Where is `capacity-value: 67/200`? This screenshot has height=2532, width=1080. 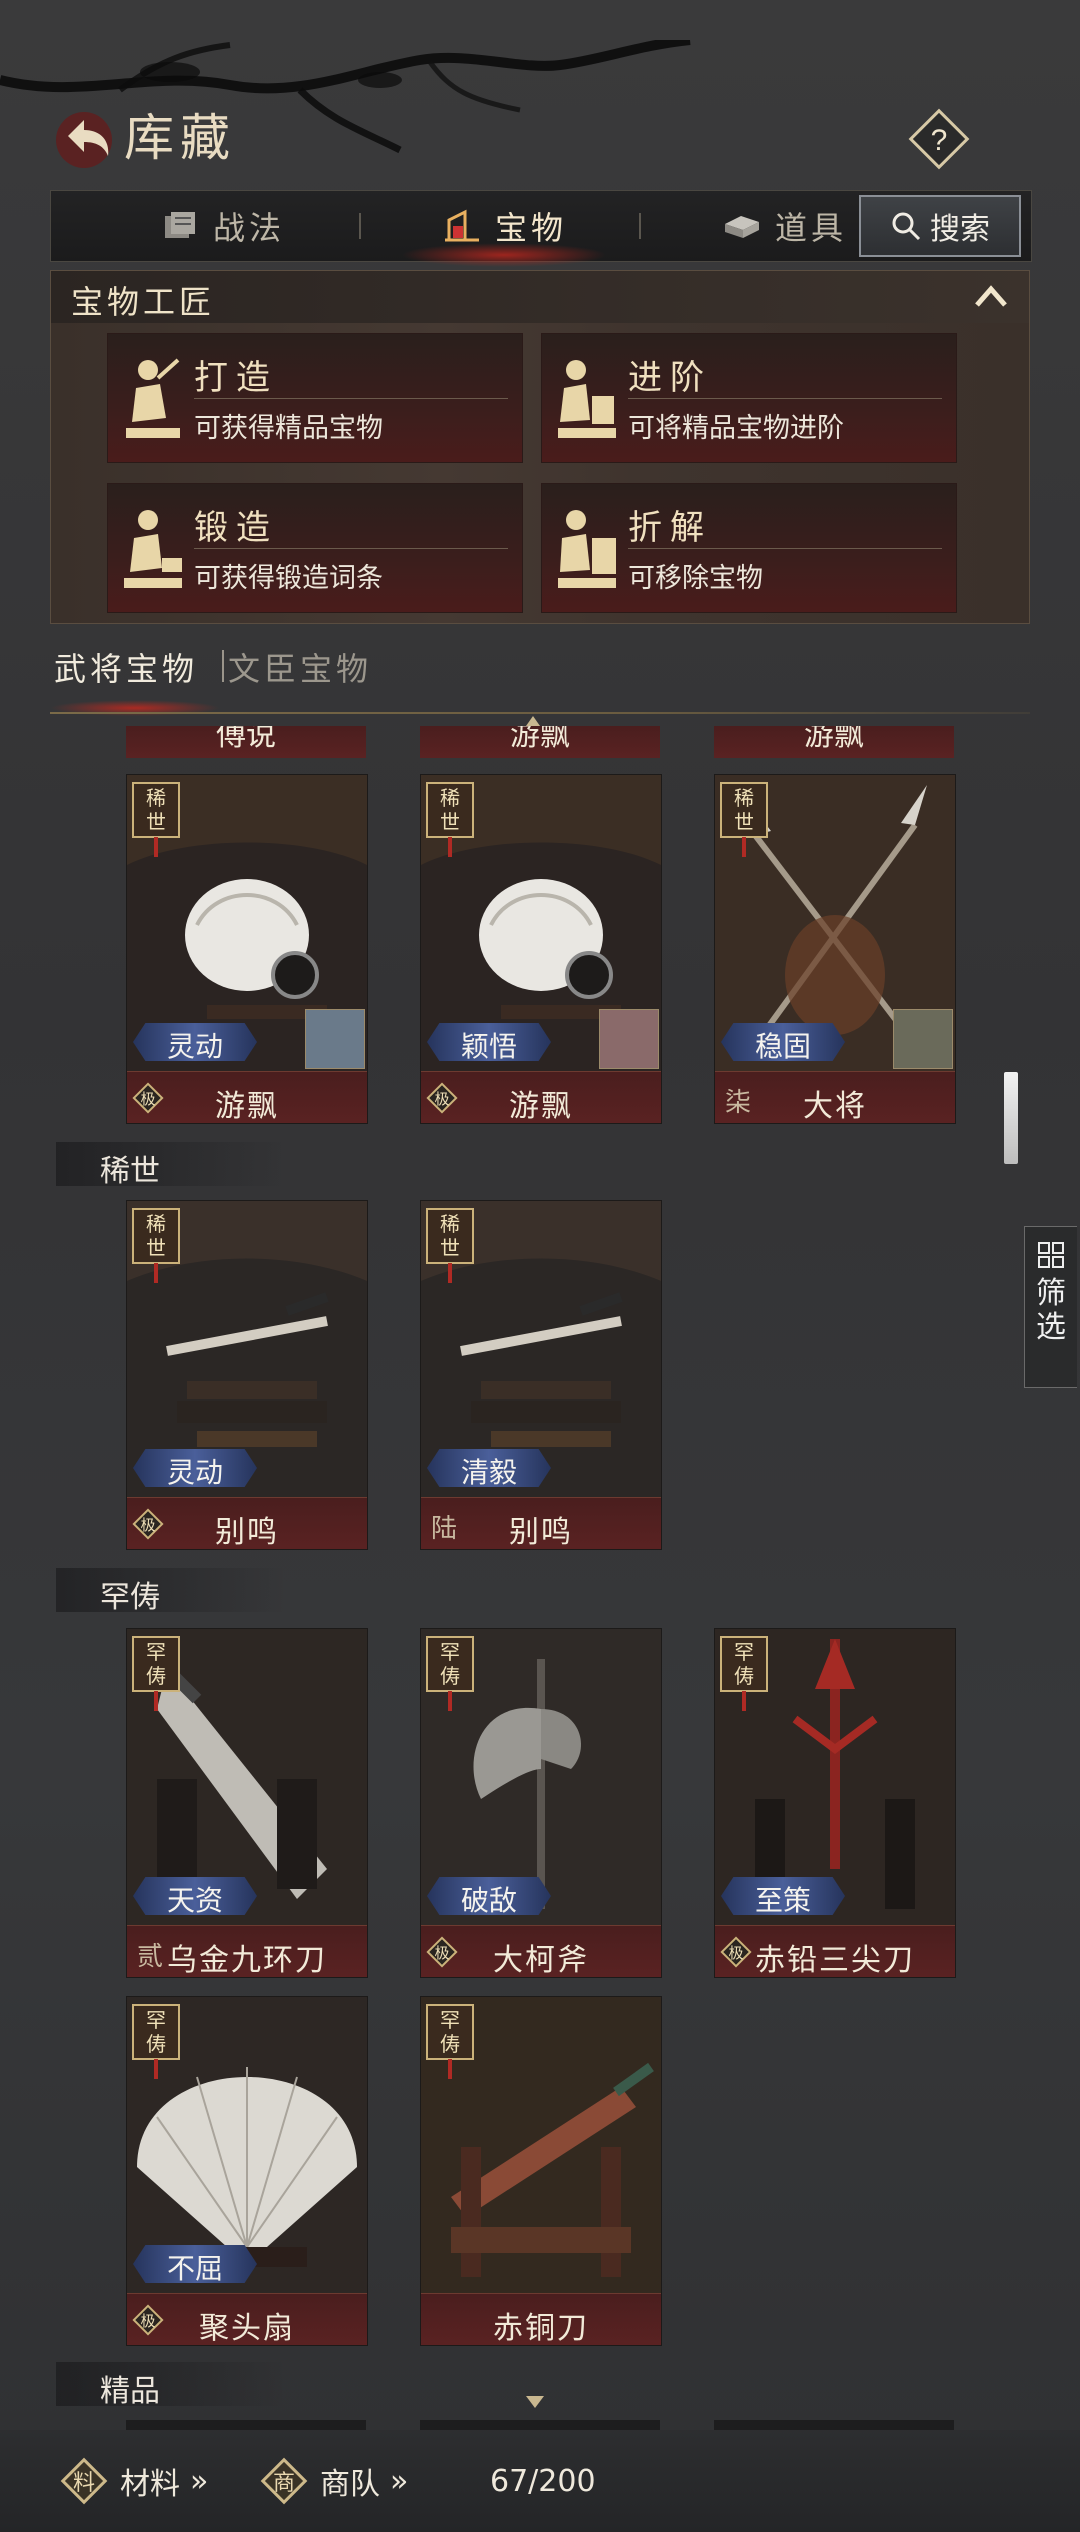
capacity-value: 67/200 is located at coordinates (543, 2481).